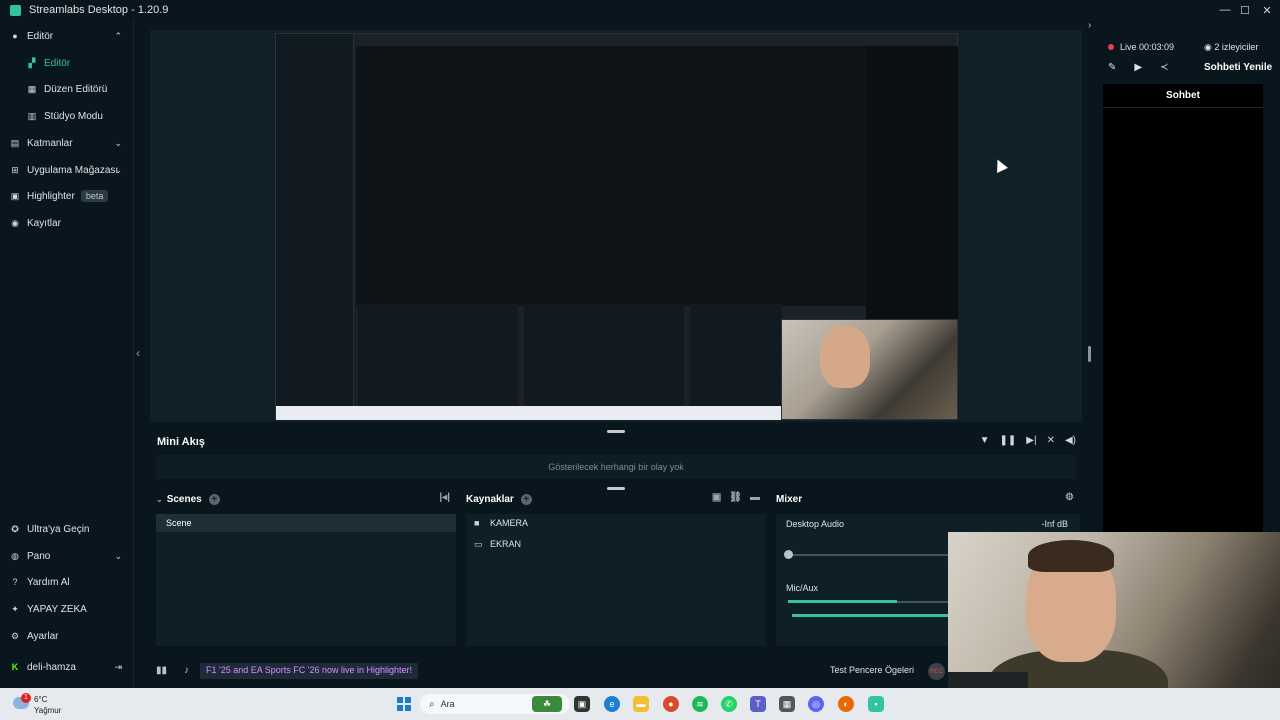 The image size is (1280, 720). What do you see at coordinates (501, 523) in the screenshot?
I see `list-item: ■ KAMERA` at bounding box center [501, 523].